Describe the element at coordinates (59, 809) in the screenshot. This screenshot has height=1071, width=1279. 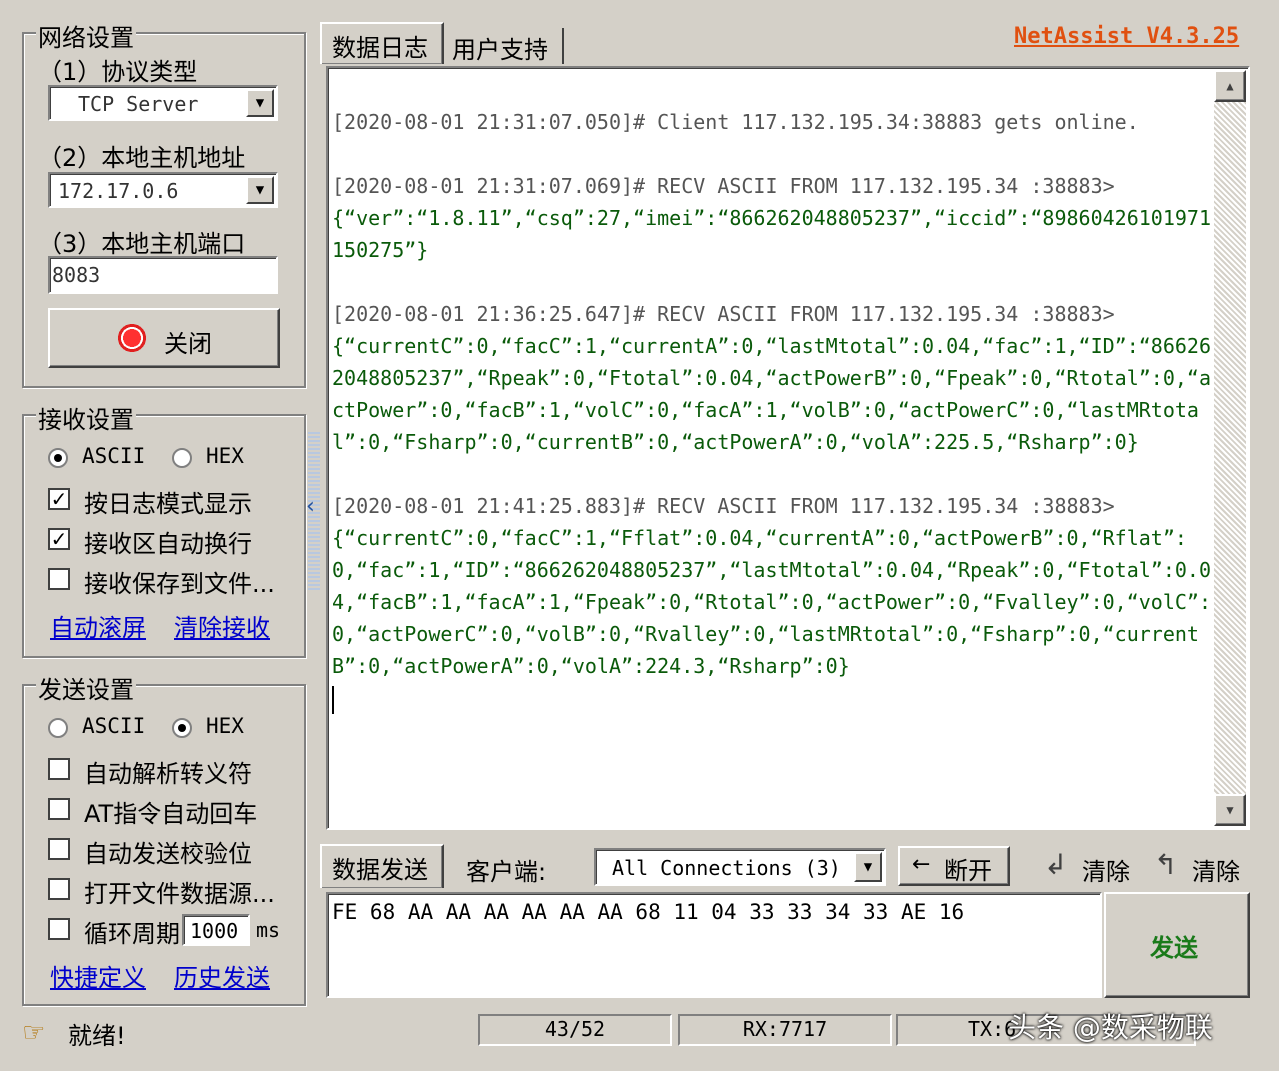
I see `at-enter-checkbox` at that location.